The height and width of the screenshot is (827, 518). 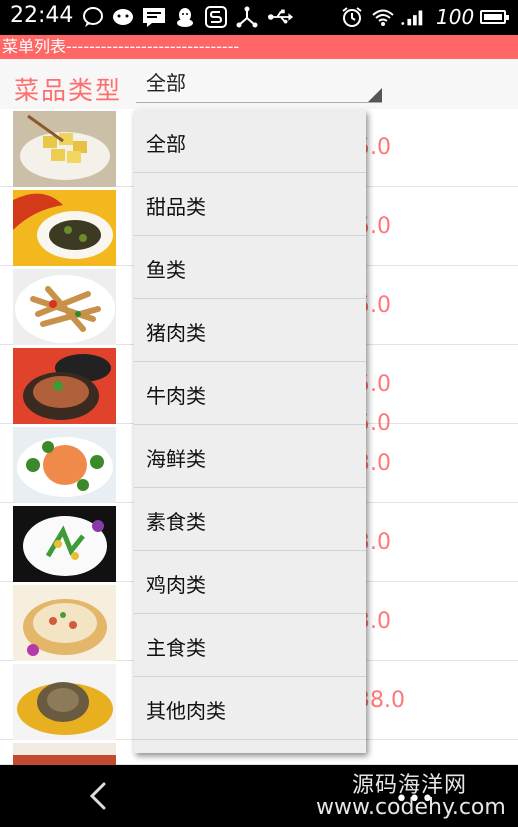 What do you see at coordinates (455, 17) in the screenshot?
I see `battery-percent: 100` at bounding box center [455, 17].